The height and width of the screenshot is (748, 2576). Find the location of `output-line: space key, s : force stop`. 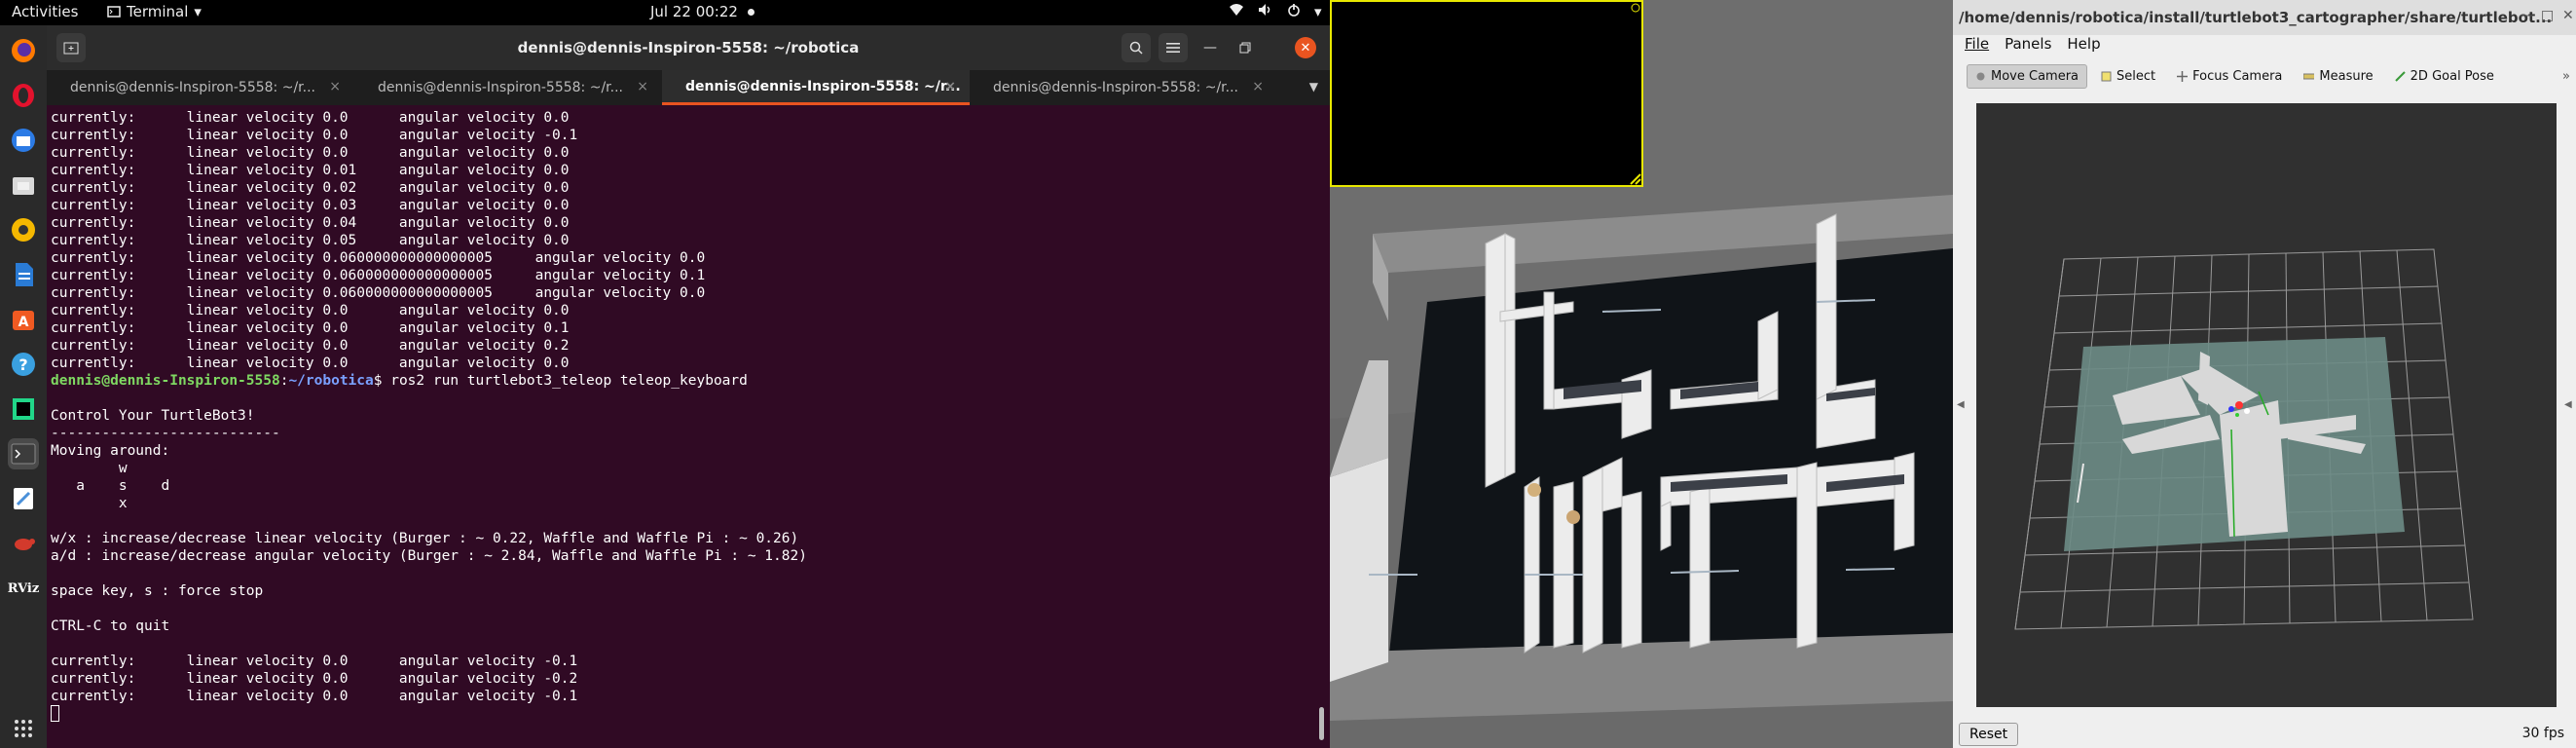

output-line: space key, s : force stop is located at coordinates (157, 591).